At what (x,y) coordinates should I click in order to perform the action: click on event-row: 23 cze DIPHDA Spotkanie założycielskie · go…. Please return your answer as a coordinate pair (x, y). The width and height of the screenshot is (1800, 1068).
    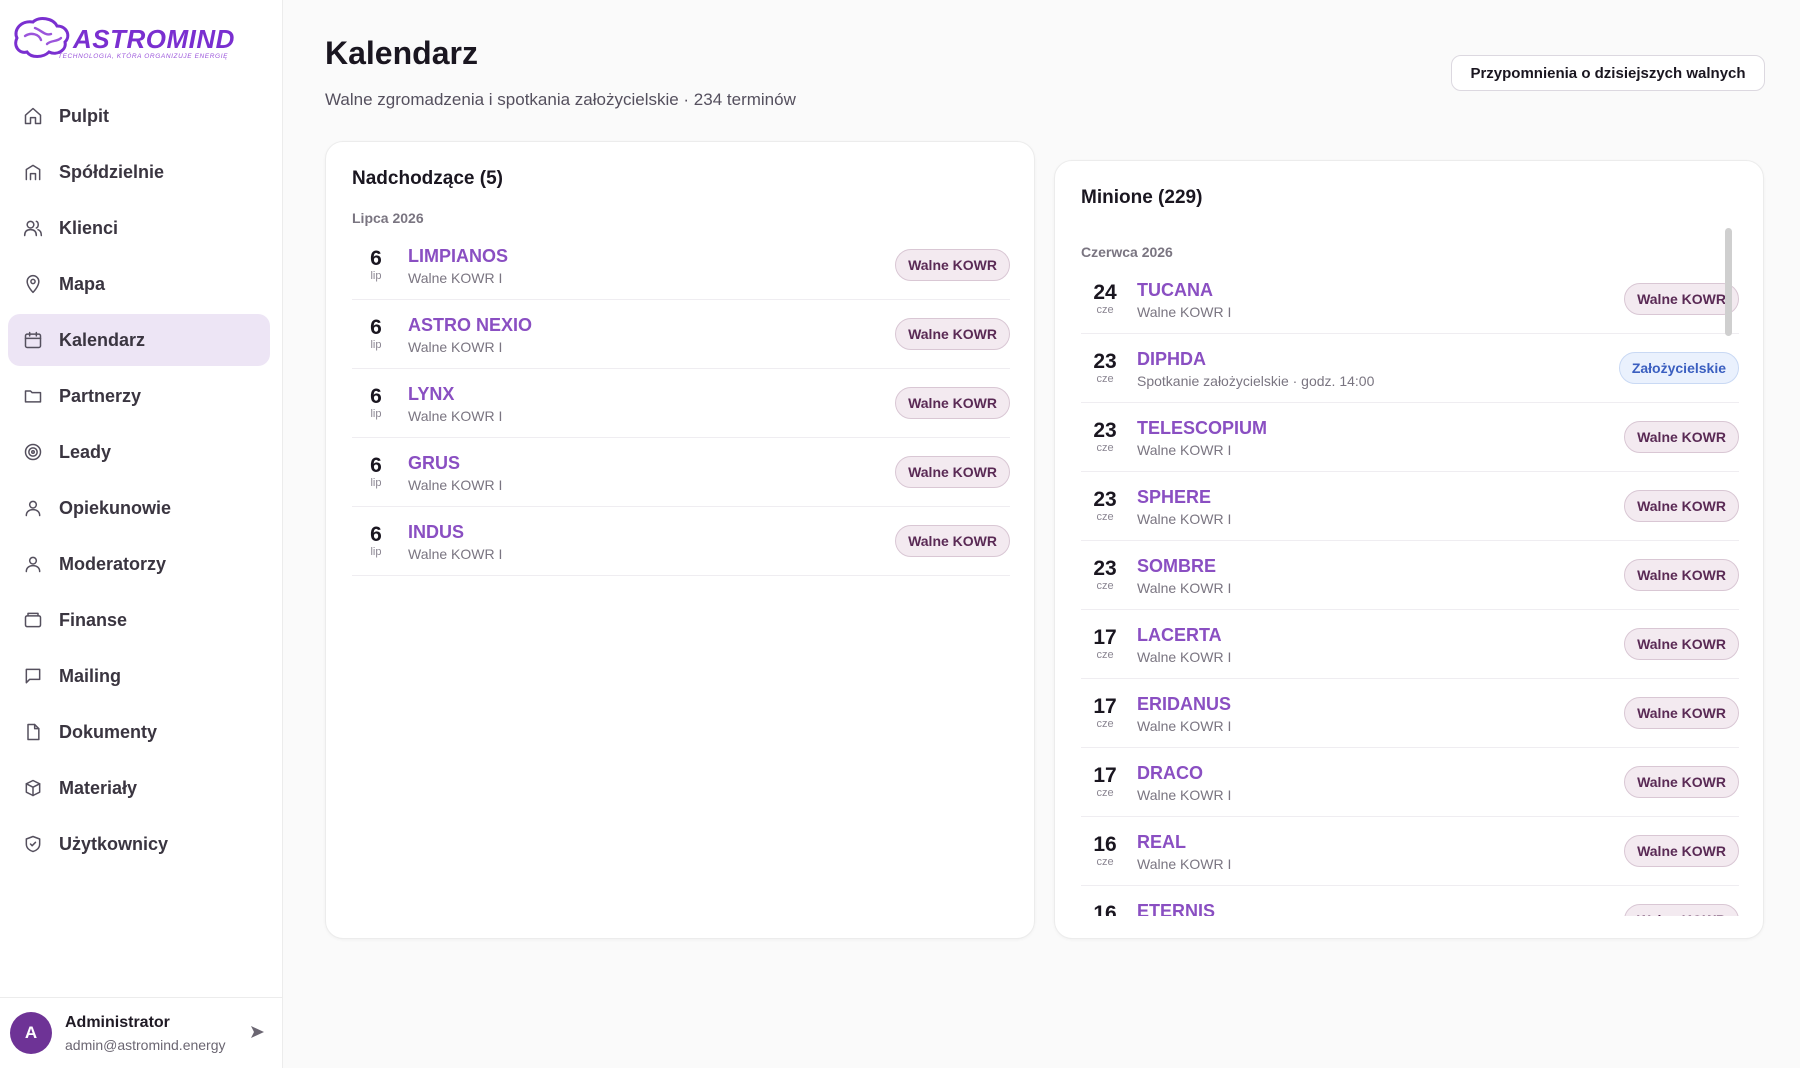
    Looking at the image, I should click on (1410, 368).